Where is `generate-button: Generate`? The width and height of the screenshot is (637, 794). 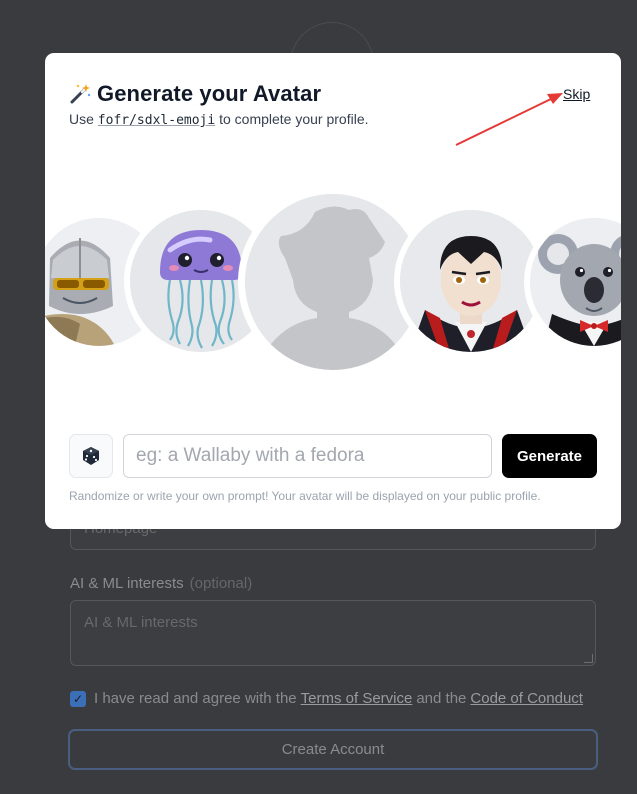
generate-button: Generate is located at coordinates (549, 456).